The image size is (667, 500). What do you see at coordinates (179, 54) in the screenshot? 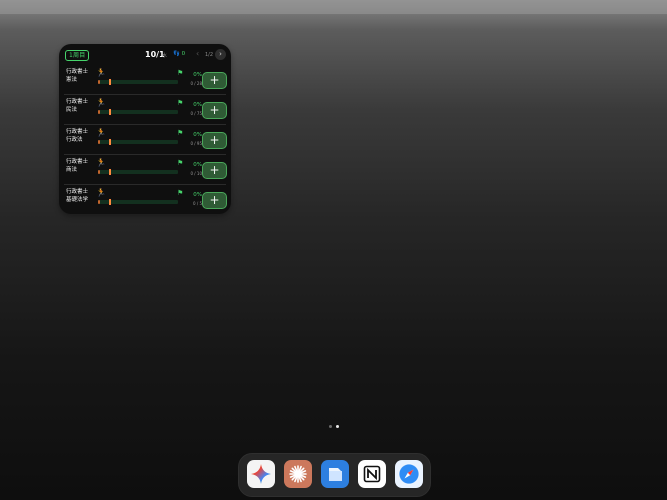
I see `streak-counter: 👣 0` at bounding box center [179, 54].